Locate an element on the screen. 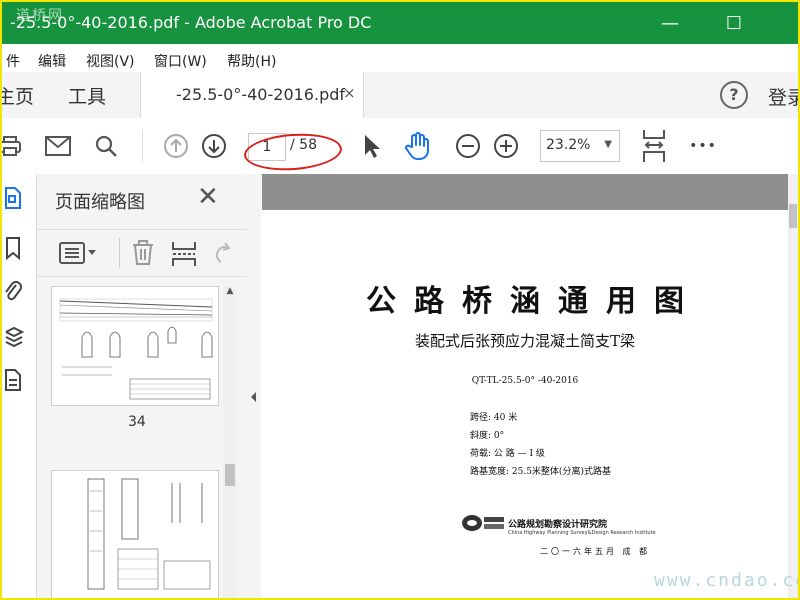  menu-help: 帮助(H) is located at coordinates (251, 61).